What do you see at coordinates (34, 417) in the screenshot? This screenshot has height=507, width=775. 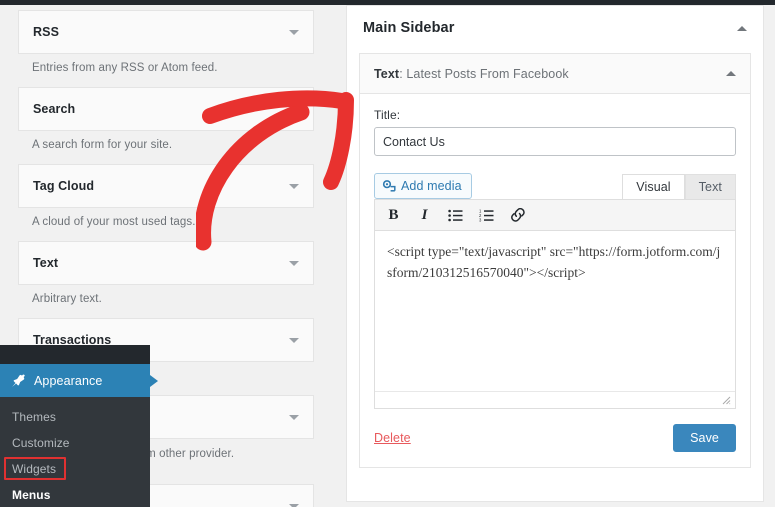 I see `submenu-label: Themes` at bounding box center [34, 417].